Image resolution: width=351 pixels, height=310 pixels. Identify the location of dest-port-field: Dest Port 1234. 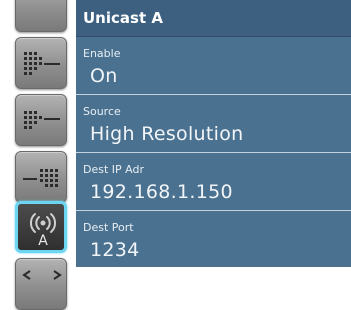
(213, 240).